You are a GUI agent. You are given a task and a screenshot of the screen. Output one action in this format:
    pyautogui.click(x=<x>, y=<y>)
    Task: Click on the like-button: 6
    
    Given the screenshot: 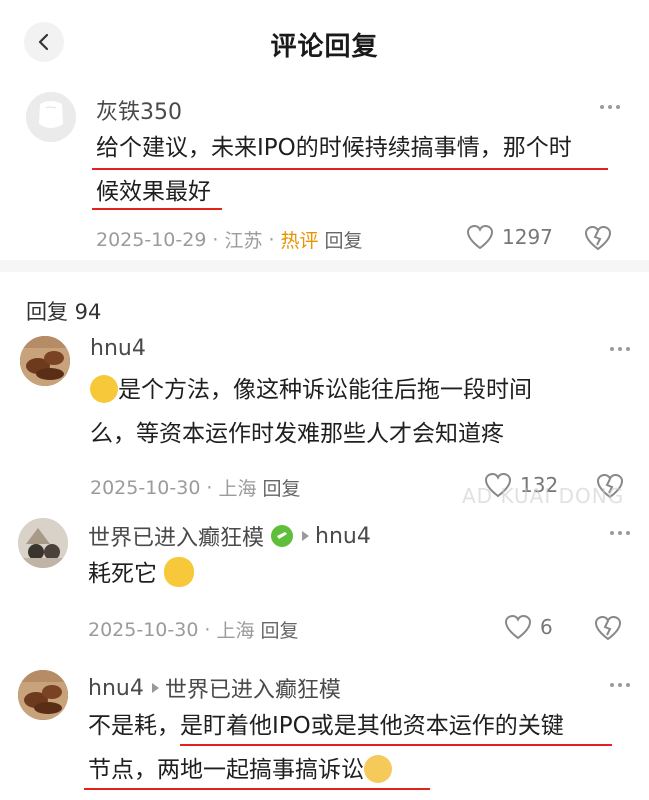 What is the action you would take?
    pyautogui.click(x=528, y=627)
    